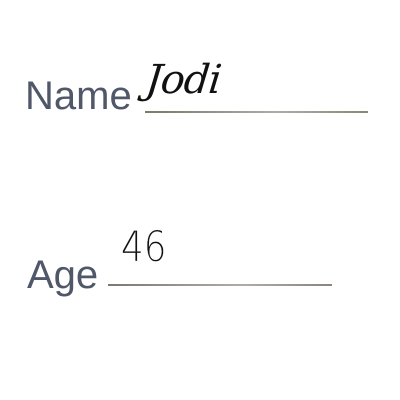  What do you see at coordinates (78, 96) in the screenshot?
I see `name-label: Name` at bounding box center [78, 96].